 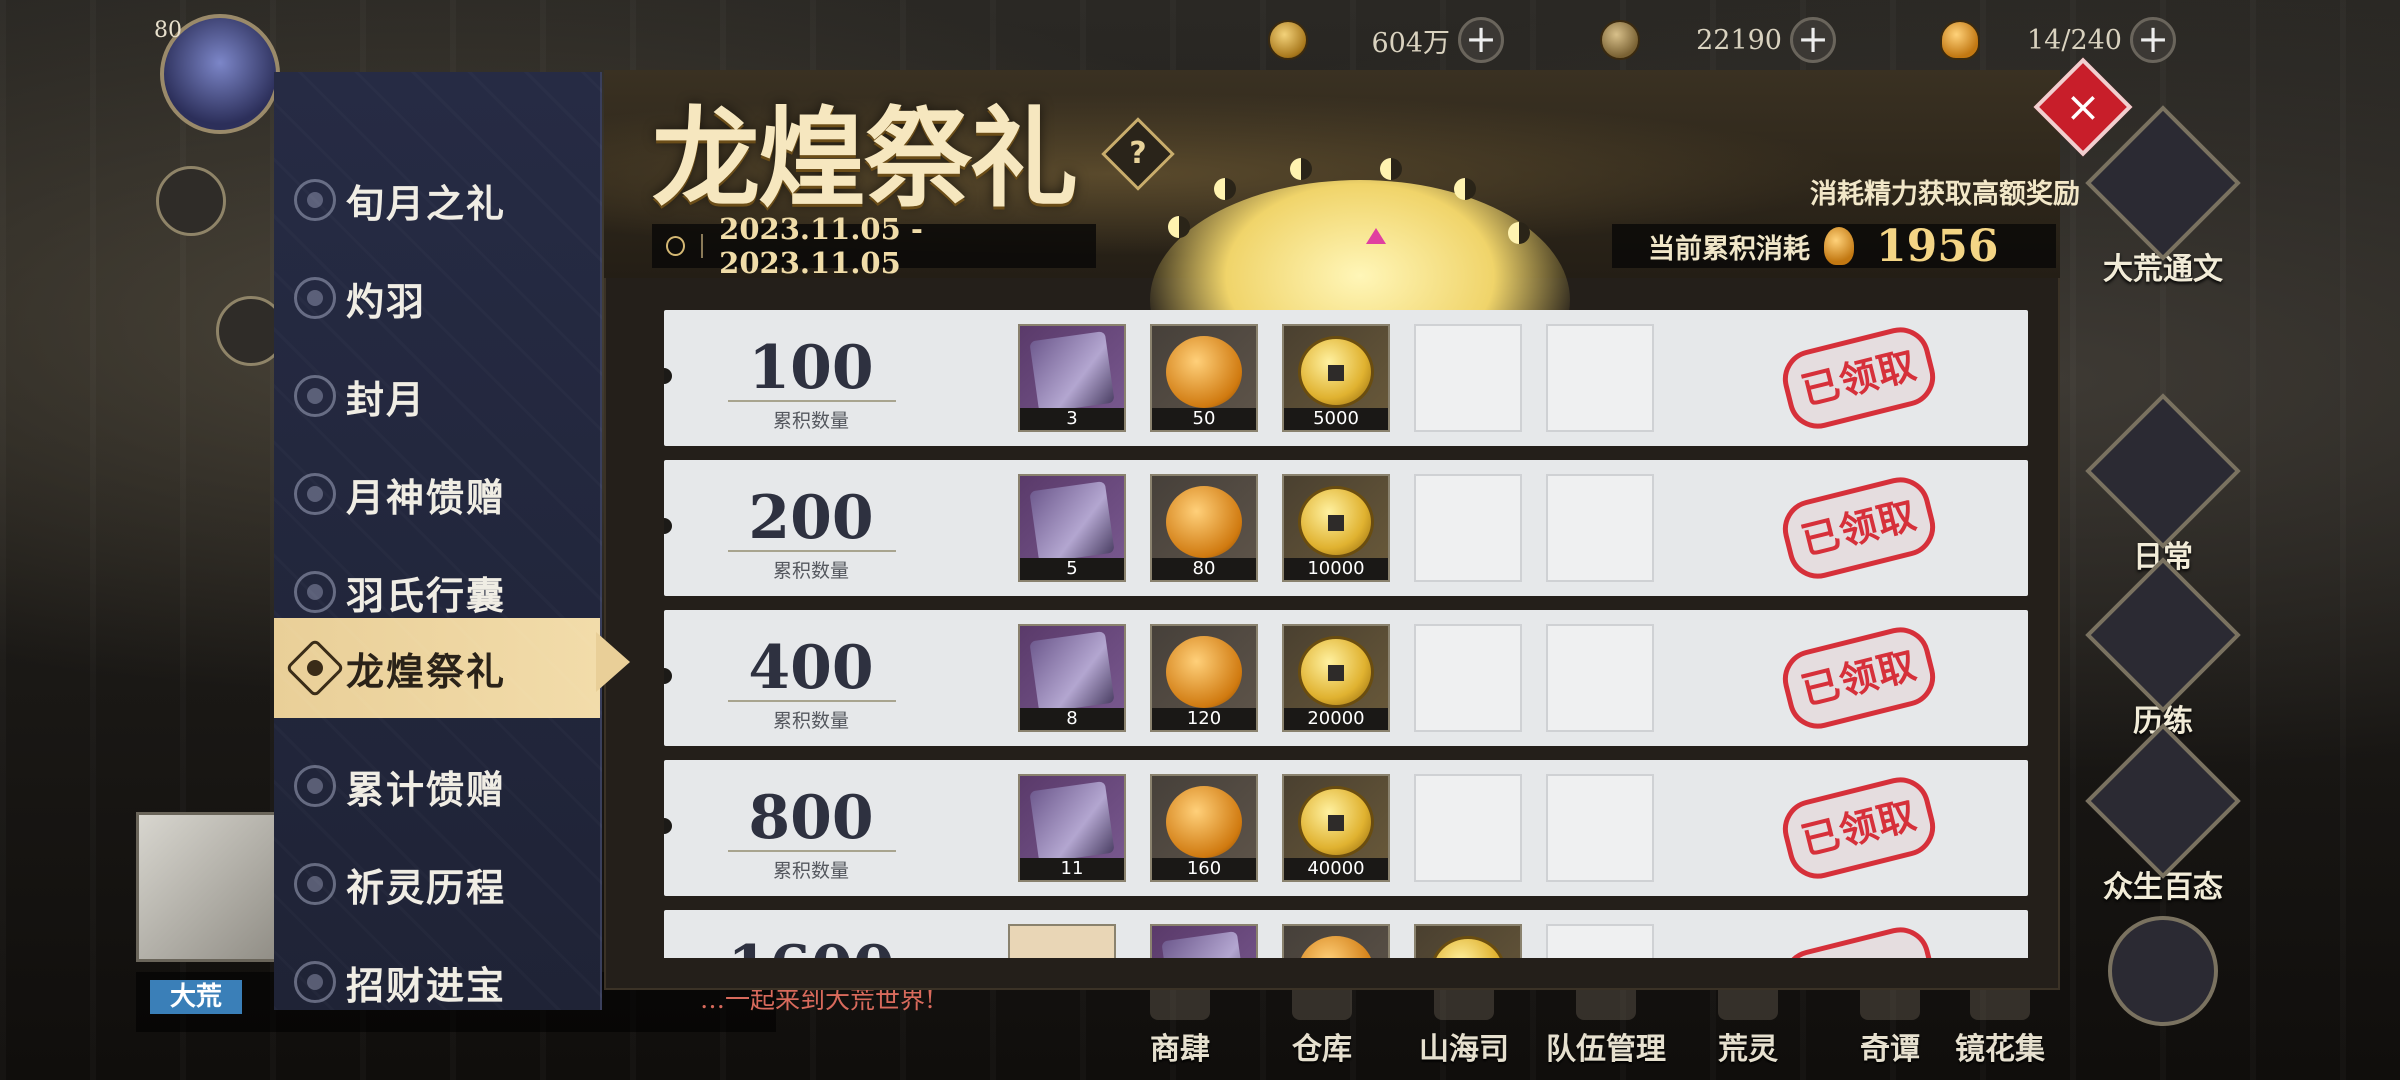 What do you see at coordinates (1336, 419) in the screenshot?
I see `item-qty: 5000` at bounding box center [1336, 419].